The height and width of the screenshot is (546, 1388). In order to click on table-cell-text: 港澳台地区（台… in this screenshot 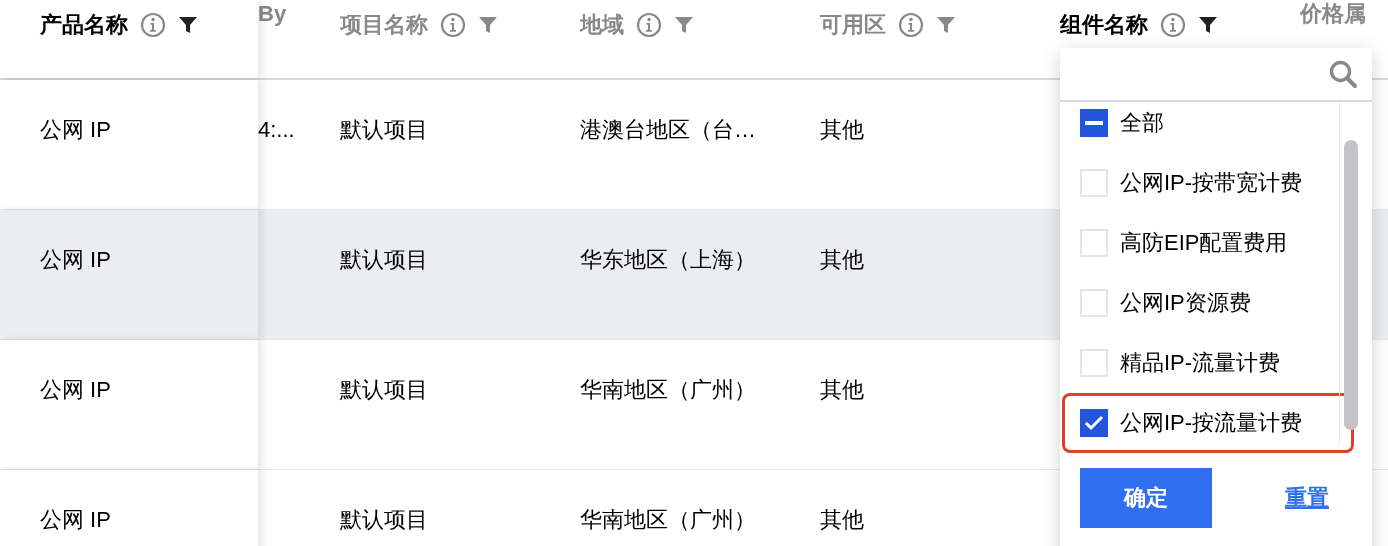, I will do `click(668, 129)`.